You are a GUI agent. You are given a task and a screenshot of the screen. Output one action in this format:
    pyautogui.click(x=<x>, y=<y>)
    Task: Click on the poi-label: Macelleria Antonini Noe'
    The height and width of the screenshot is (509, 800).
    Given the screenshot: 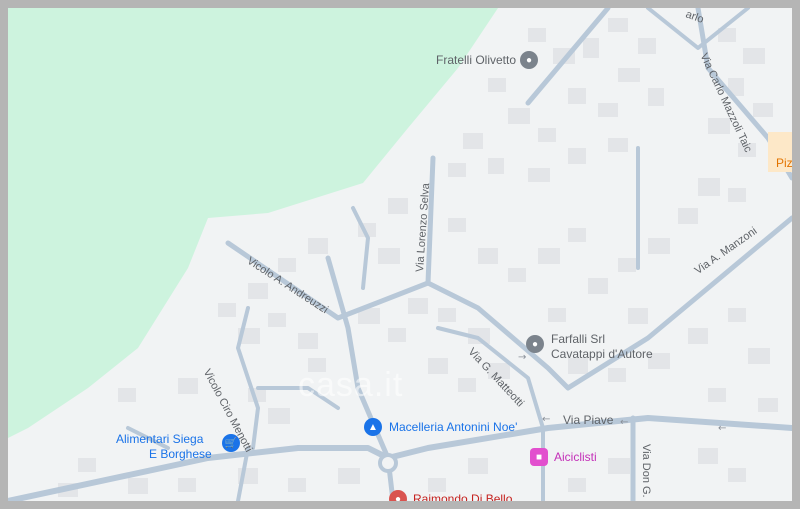 What is the action you would take?
    pyautogui.click(x=453, y=427)
    